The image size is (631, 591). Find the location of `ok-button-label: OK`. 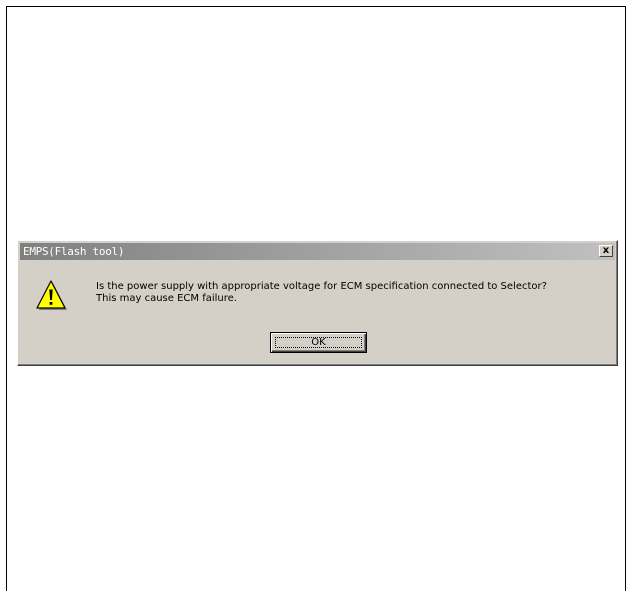

ok-button-label: OK is located at coordinates (318, 342).